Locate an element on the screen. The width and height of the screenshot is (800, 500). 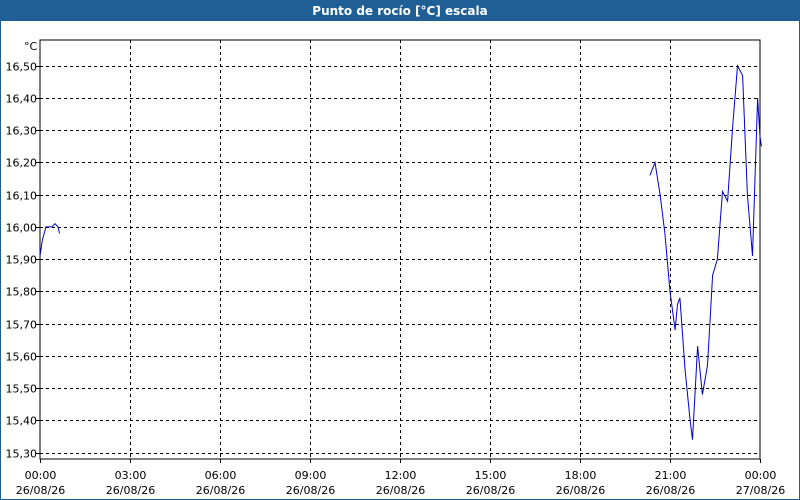
y-tick-label: 16,40 is located at coordinates (22, 99).